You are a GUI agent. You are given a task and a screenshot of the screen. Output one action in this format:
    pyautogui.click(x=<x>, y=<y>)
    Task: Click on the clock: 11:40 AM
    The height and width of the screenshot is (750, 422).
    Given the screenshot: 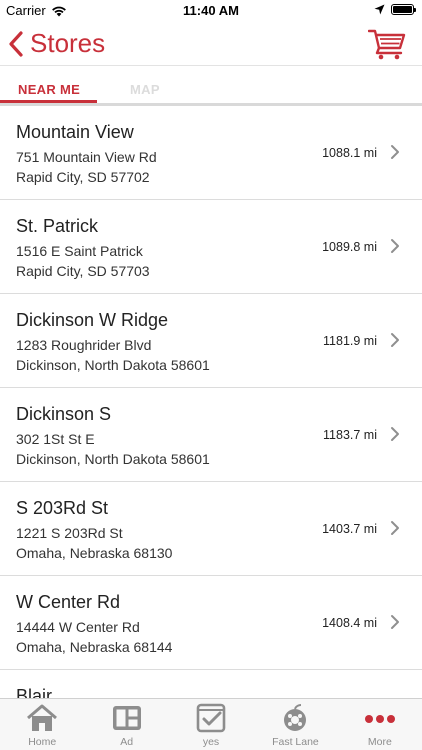 What is the action you would take?
    pyautogui.click(x=211, y=10)
    